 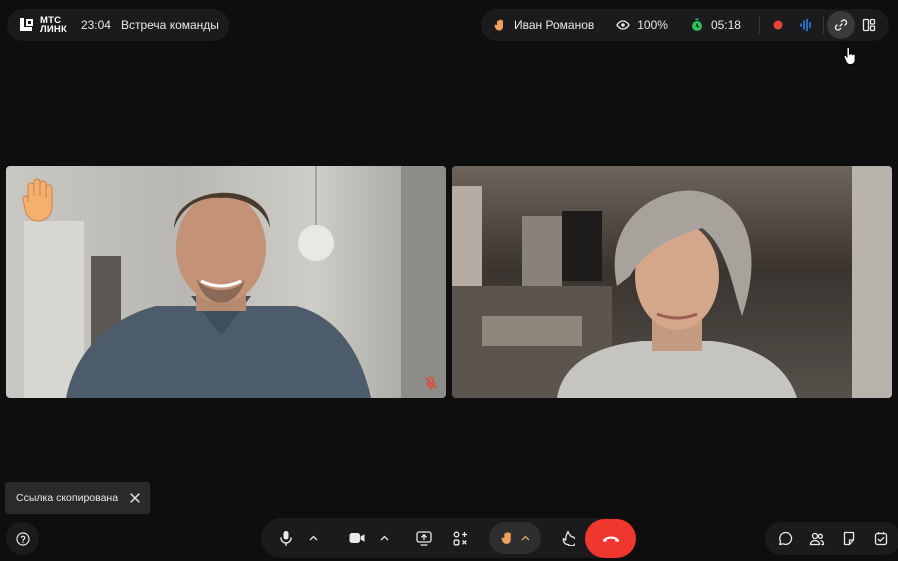 What do you see at coordinates (169, 25) in the screenshot?
I see `meeting-title: Встреча команды` at bounding box center [169, 25].